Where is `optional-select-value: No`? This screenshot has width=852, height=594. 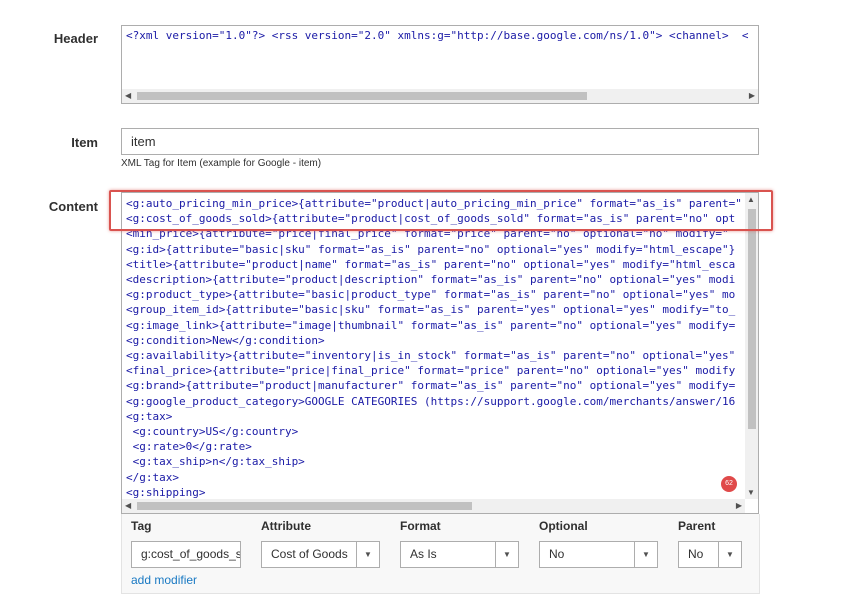
optional-select-value: No is located at coordinates (557, 554).